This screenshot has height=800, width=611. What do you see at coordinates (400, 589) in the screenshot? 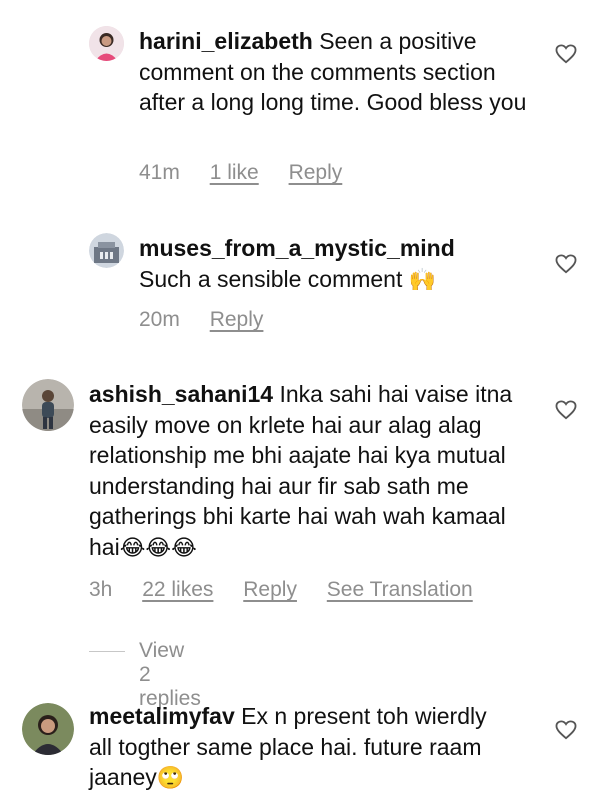
I see `see-translation-link: See Translation` at bounding box center [400, 589].